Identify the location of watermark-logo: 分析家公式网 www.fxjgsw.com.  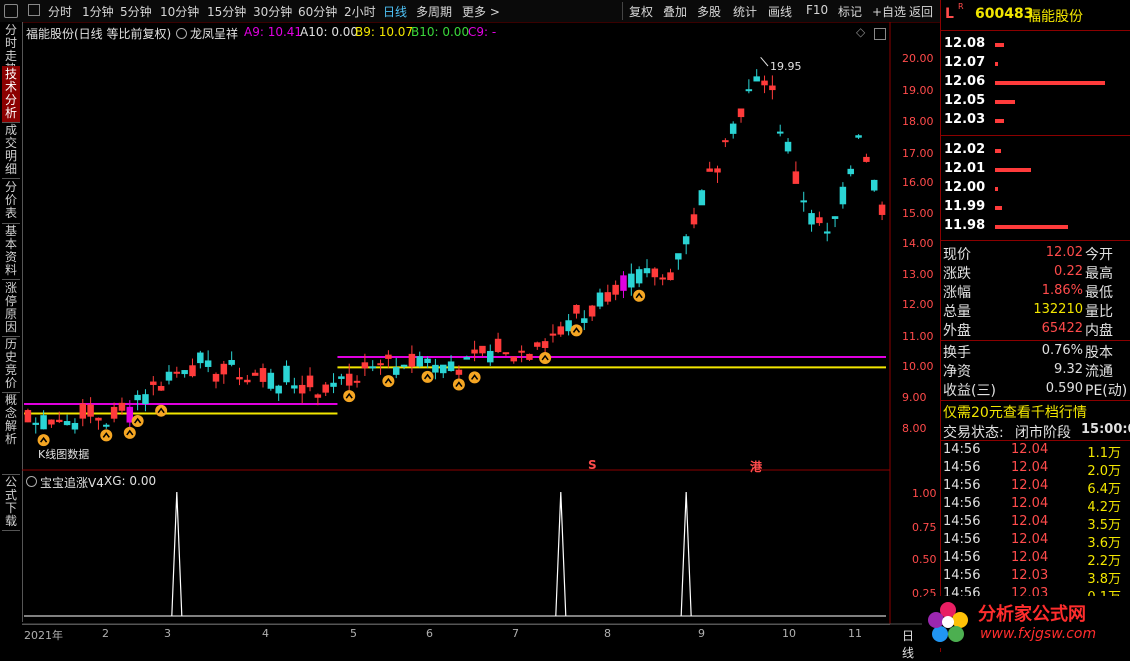
(1022, 622).